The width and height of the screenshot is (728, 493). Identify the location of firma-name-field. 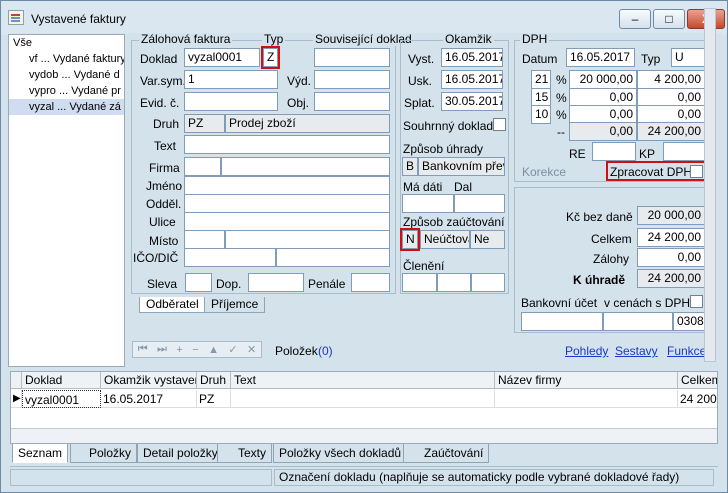
(305, 166).